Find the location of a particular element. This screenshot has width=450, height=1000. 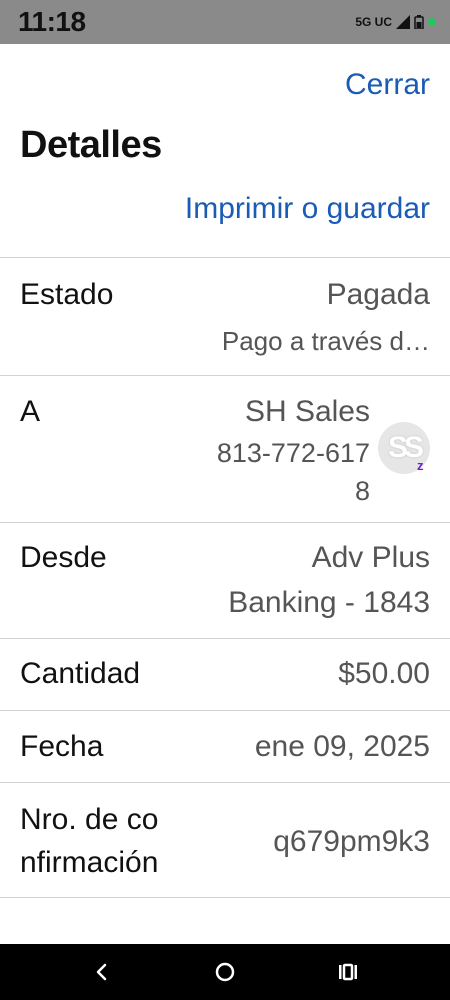

status-indicators: 5G UC is located at coordinates (395, 22).